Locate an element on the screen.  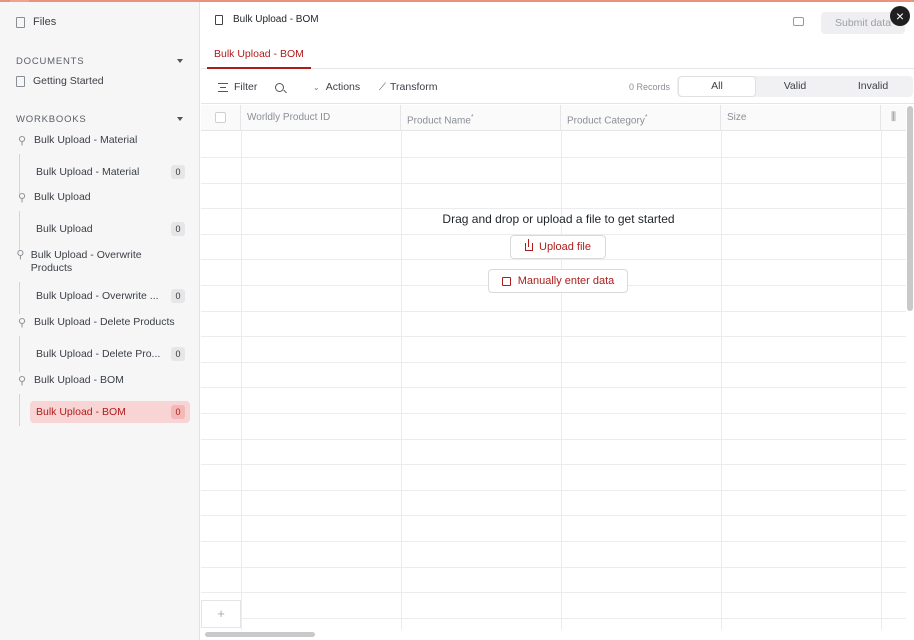
sheet-overwrite: Bulk Upload - Overwrite ... 0 is located at coordinates (110, 296).